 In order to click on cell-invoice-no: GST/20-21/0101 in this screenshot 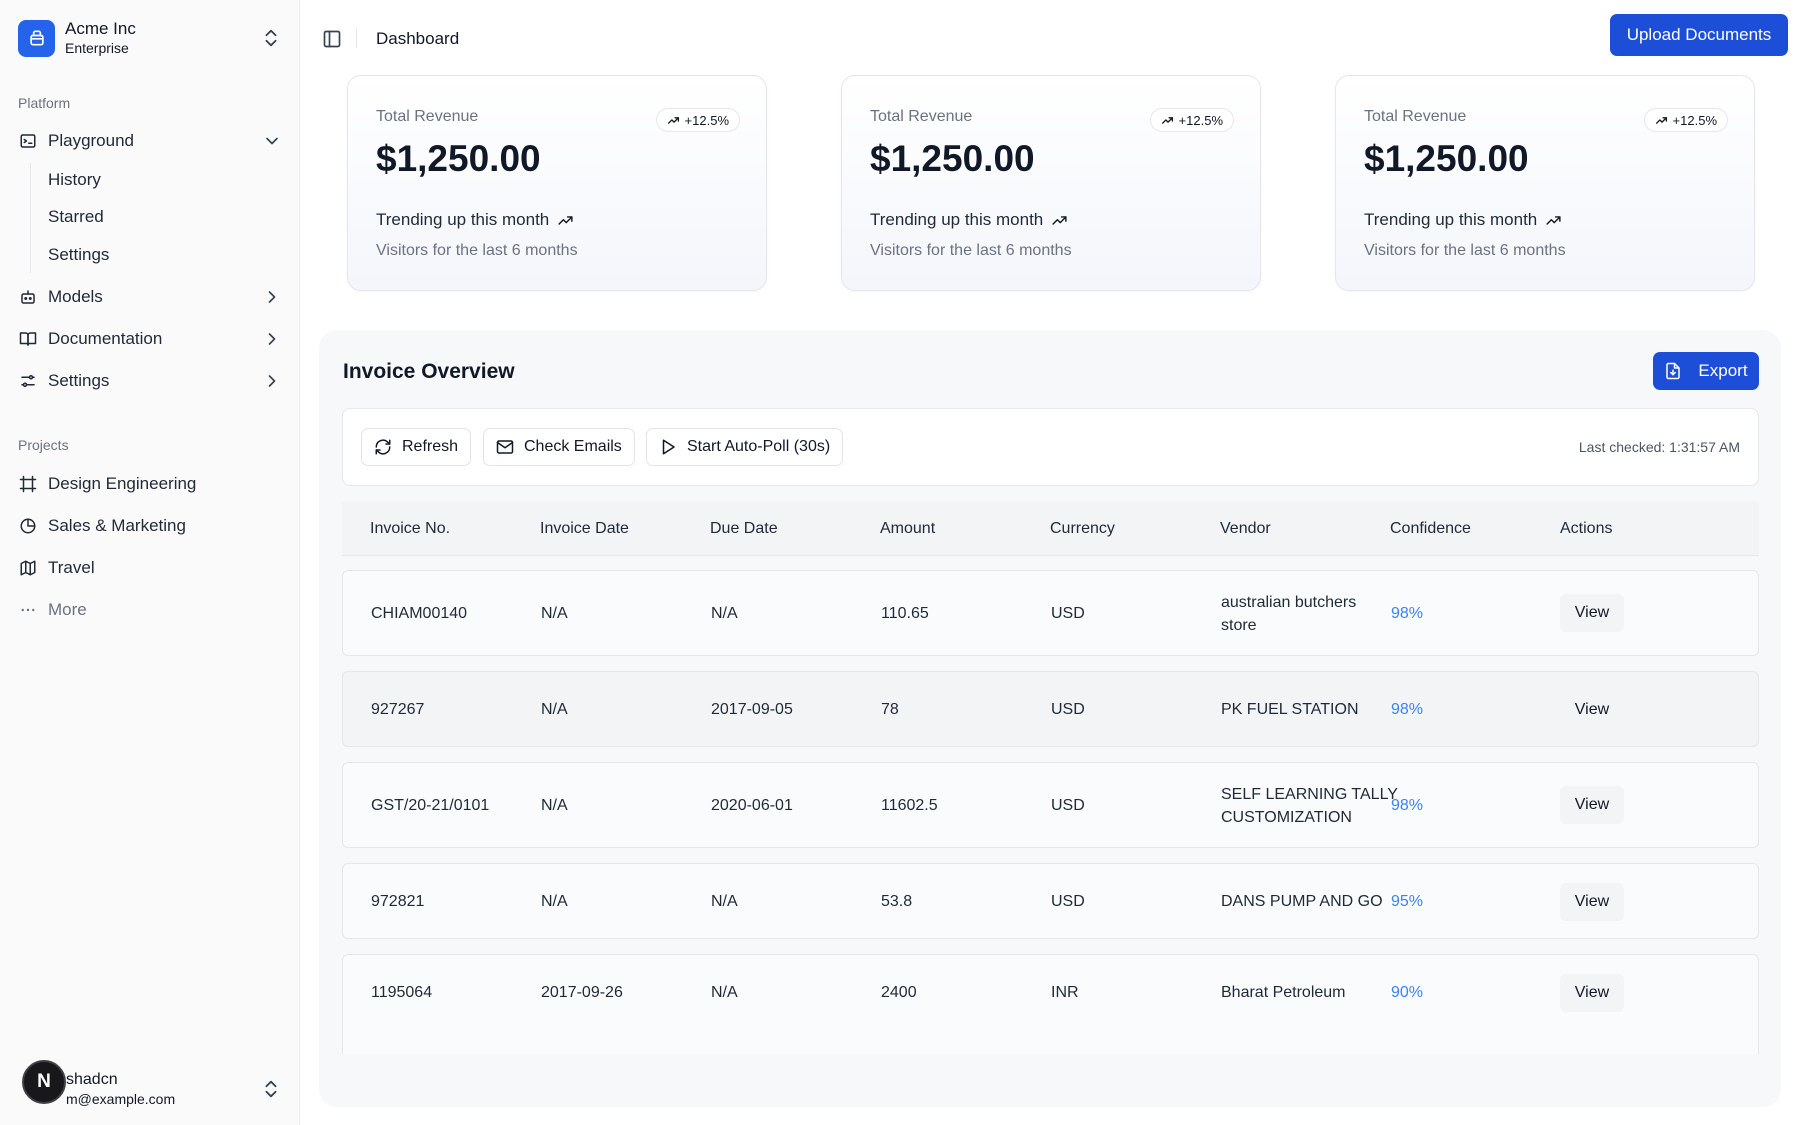, I will do `click(430, 805)`.